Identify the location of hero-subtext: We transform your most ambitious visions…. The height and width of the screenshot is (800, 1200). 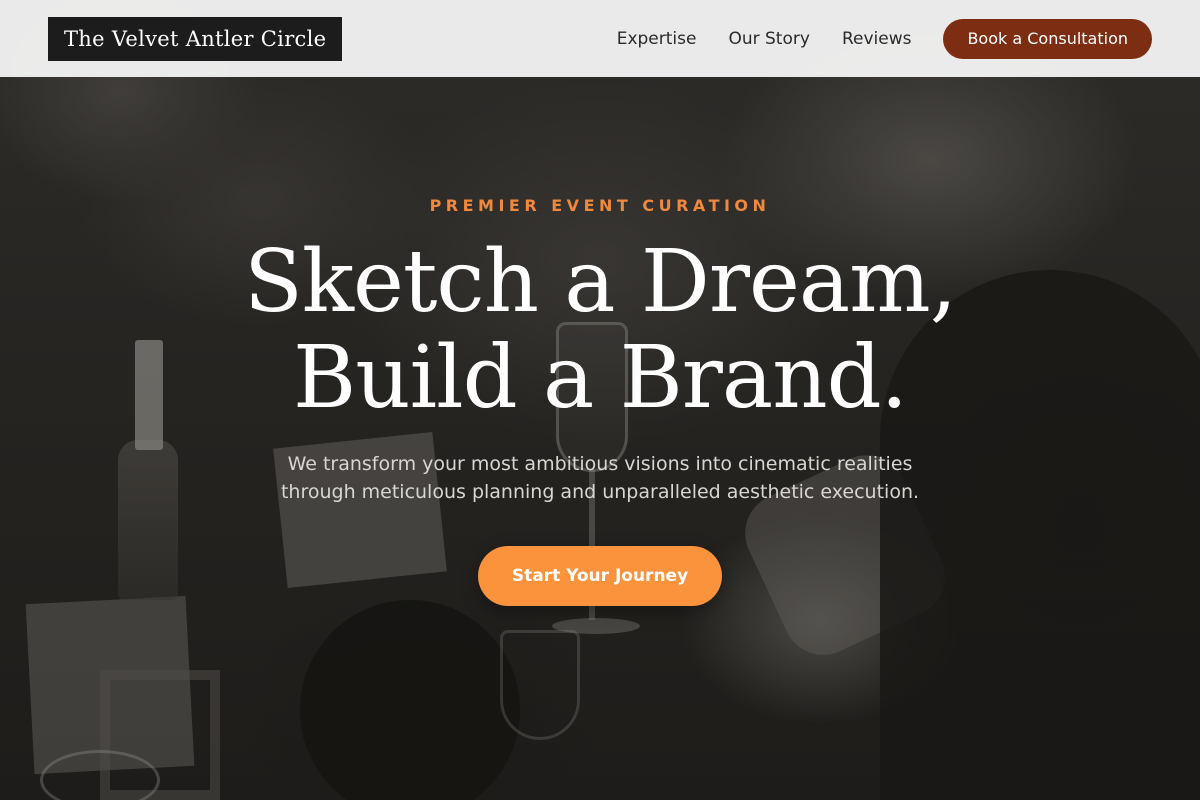
(600, 478).